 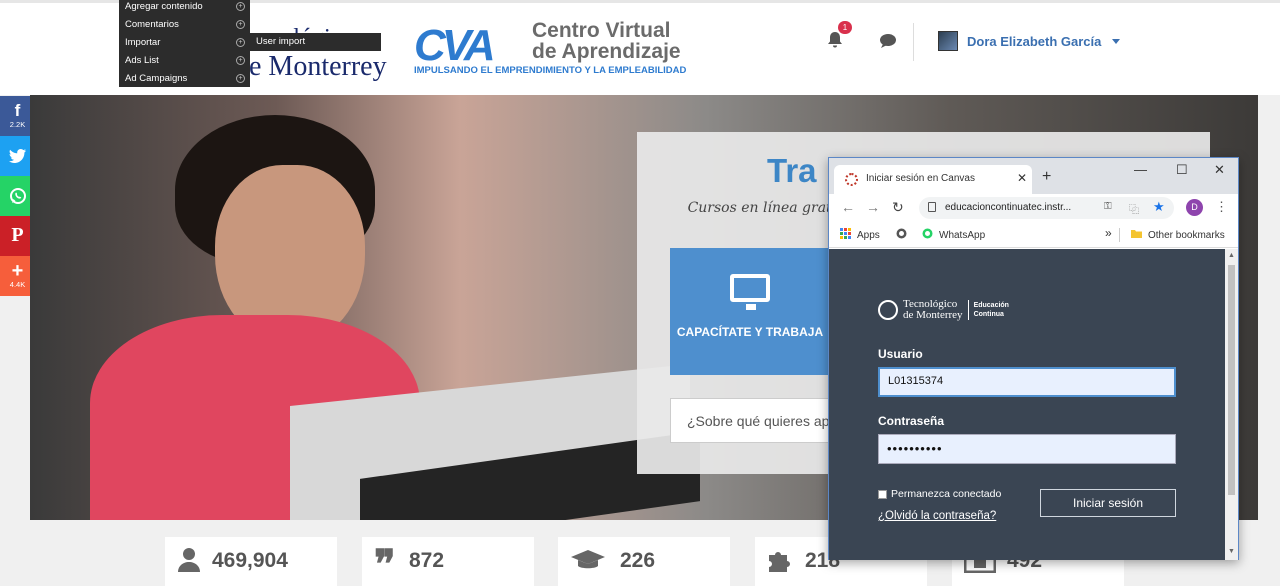 I want to click on checkbox-box, so click(x=882, y=494).